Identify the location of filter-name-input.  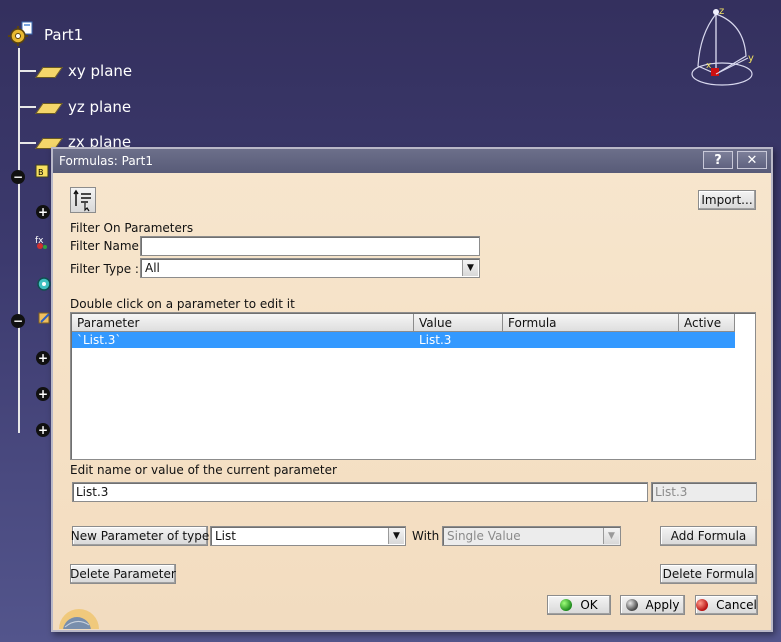
(310, 246).